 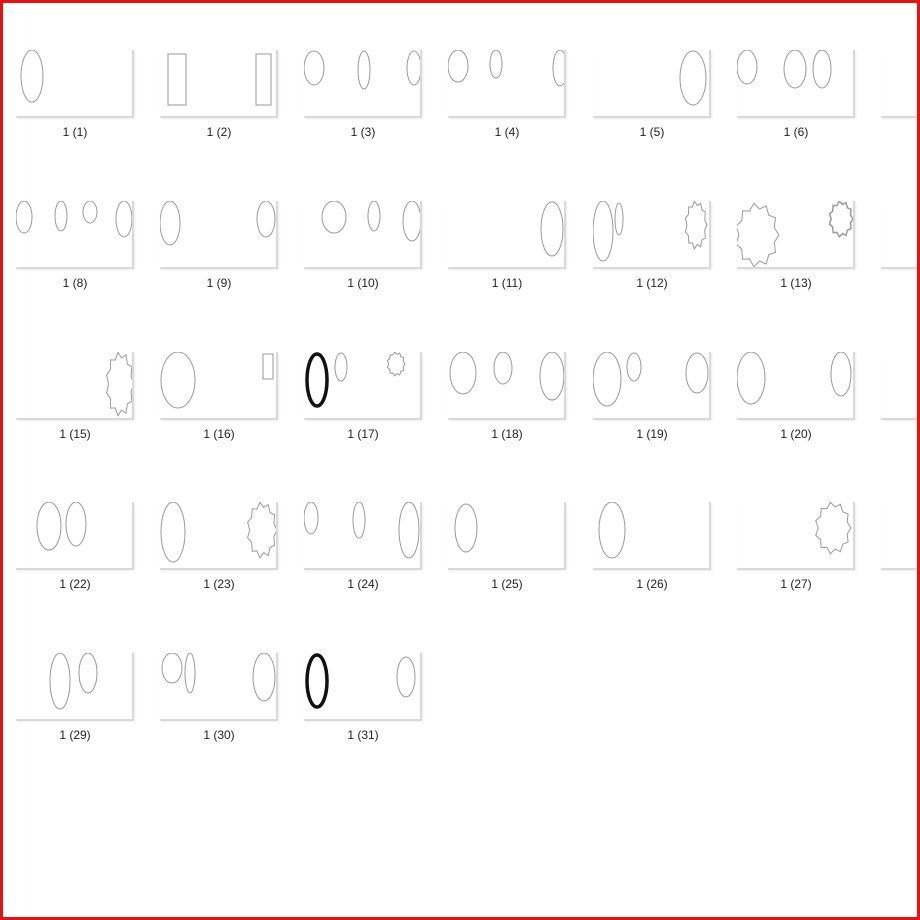 I want to click on file-thumbnail-item: 1 (13), so click(x=796, y=248).